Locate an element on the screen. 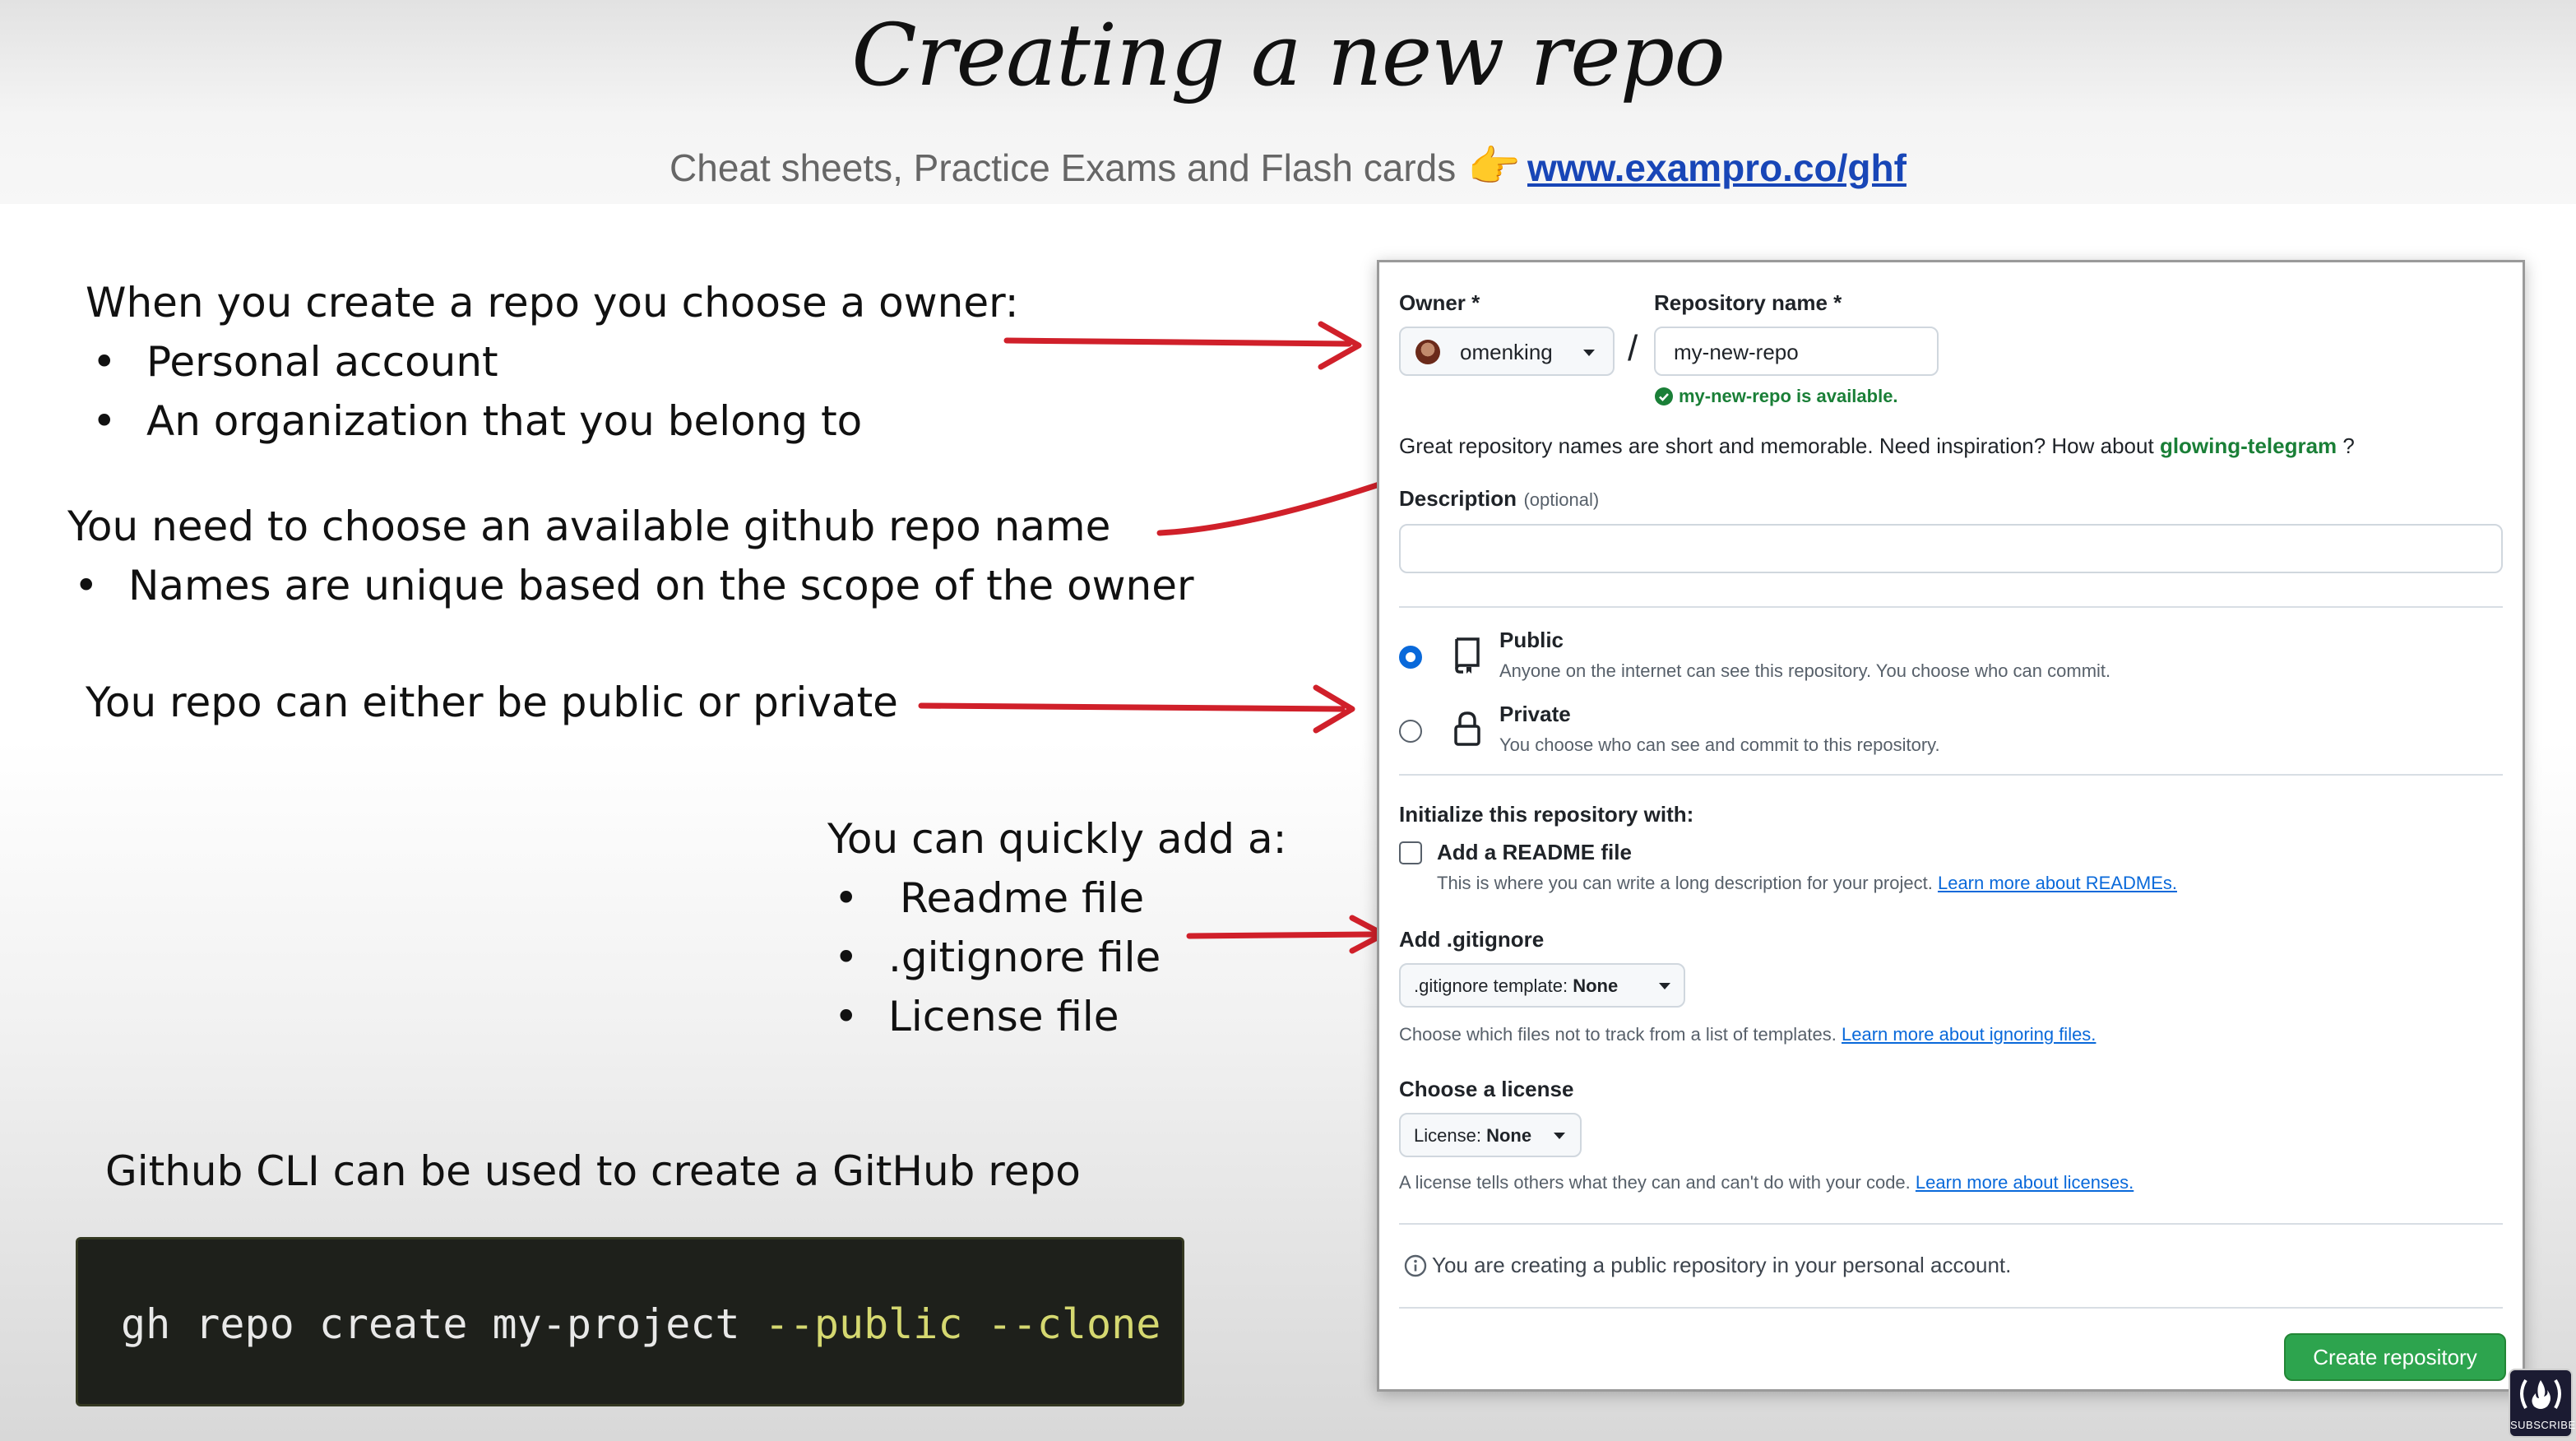 The height and width of the screenshot is (1441, 2576). arrow-owner is located at coordinates (1177, 342).